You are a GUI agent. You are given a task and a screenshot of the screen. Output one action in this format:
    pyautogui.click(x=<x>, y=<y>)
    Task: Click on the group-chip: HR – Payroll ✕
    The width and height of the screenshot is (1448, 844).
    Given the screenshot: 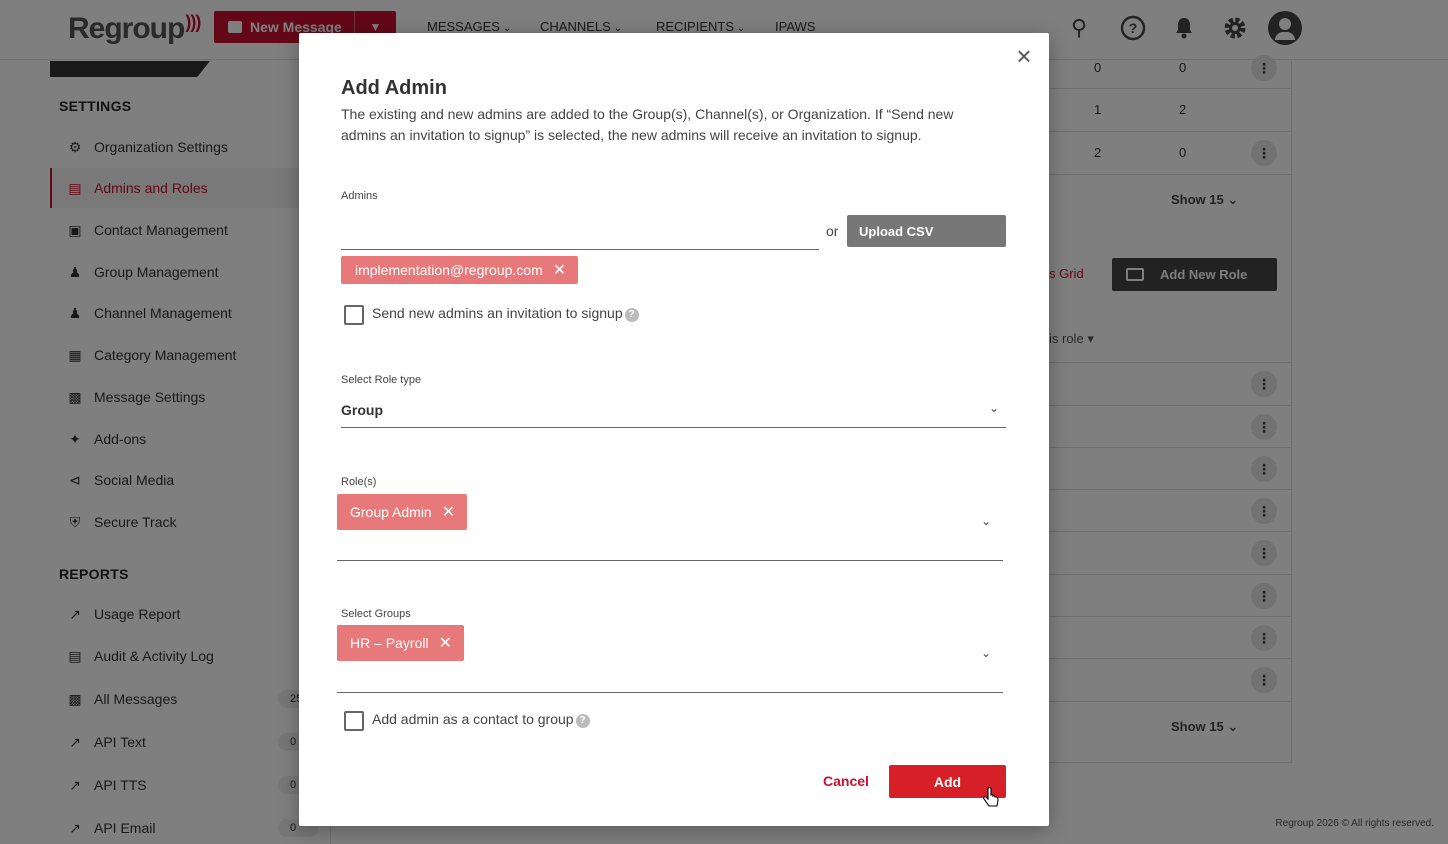 What is the action you would take?
    pyautogui.click(x=400, y=643)
    